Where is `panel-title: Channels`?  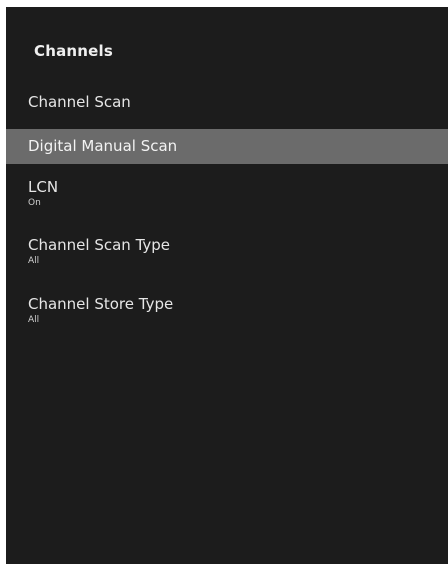 panel-title: Channels is located at coordinates (74, 51).